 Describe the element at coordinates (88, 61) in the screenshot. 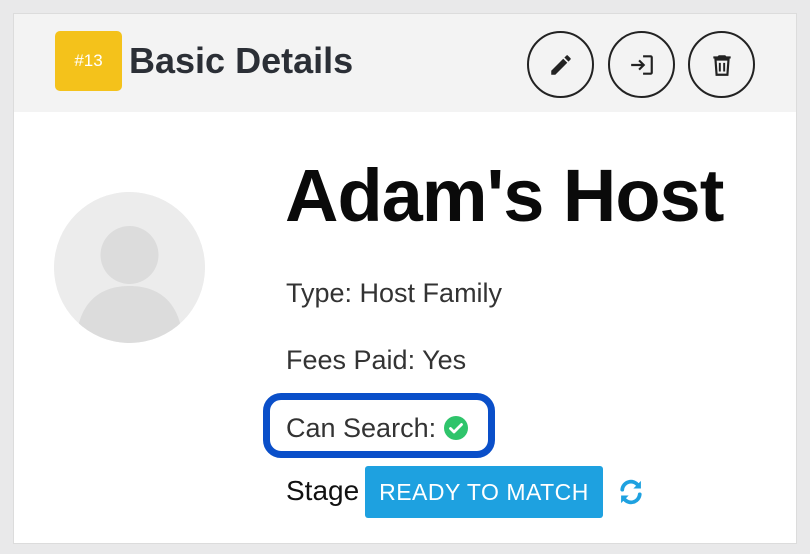

I see `record-id-badge: #13` at that location.